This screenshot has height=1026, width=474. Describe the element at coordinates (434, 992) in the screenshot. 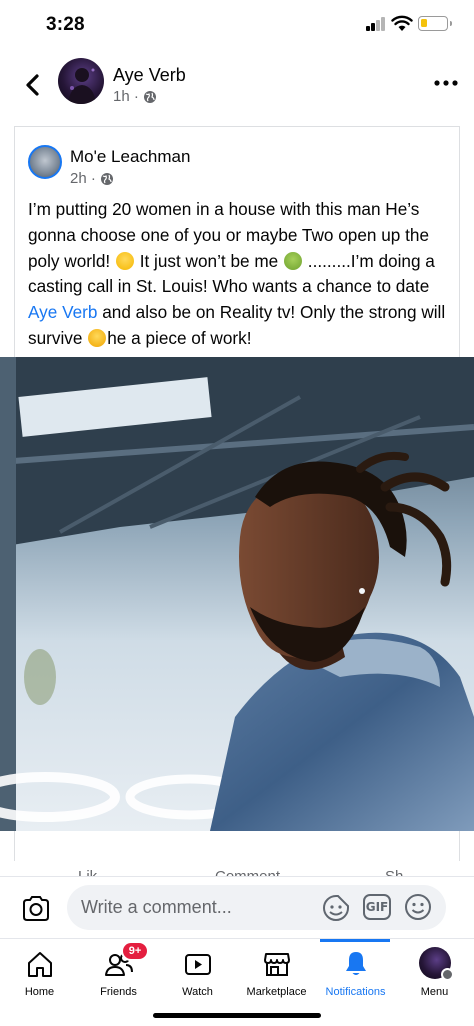

I see `tab-menu-label: Menu` at that location.